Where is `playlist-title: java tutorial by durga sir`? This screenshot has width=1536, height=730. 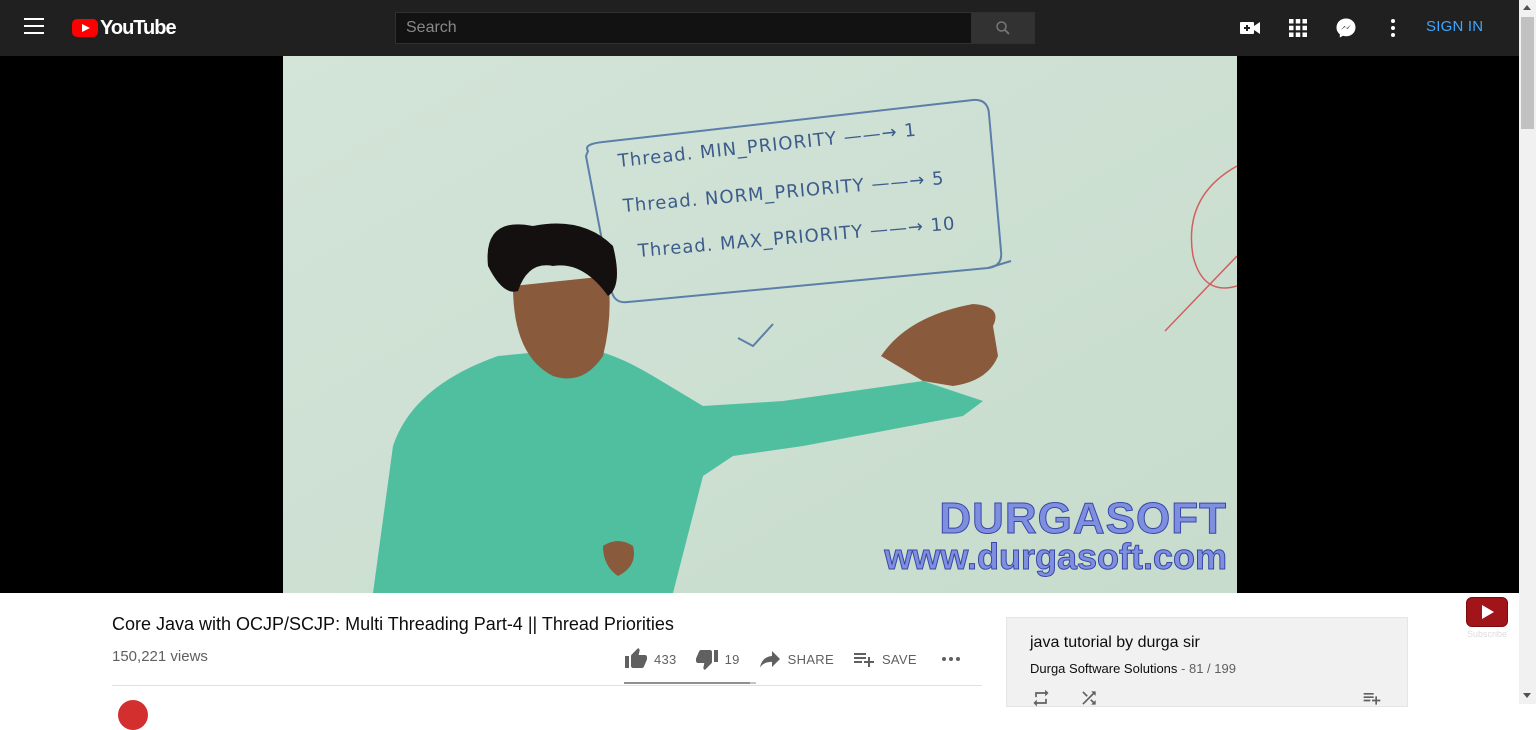
playlist-title: java tutorial by durga sir is located at coordinates (1115, 643).